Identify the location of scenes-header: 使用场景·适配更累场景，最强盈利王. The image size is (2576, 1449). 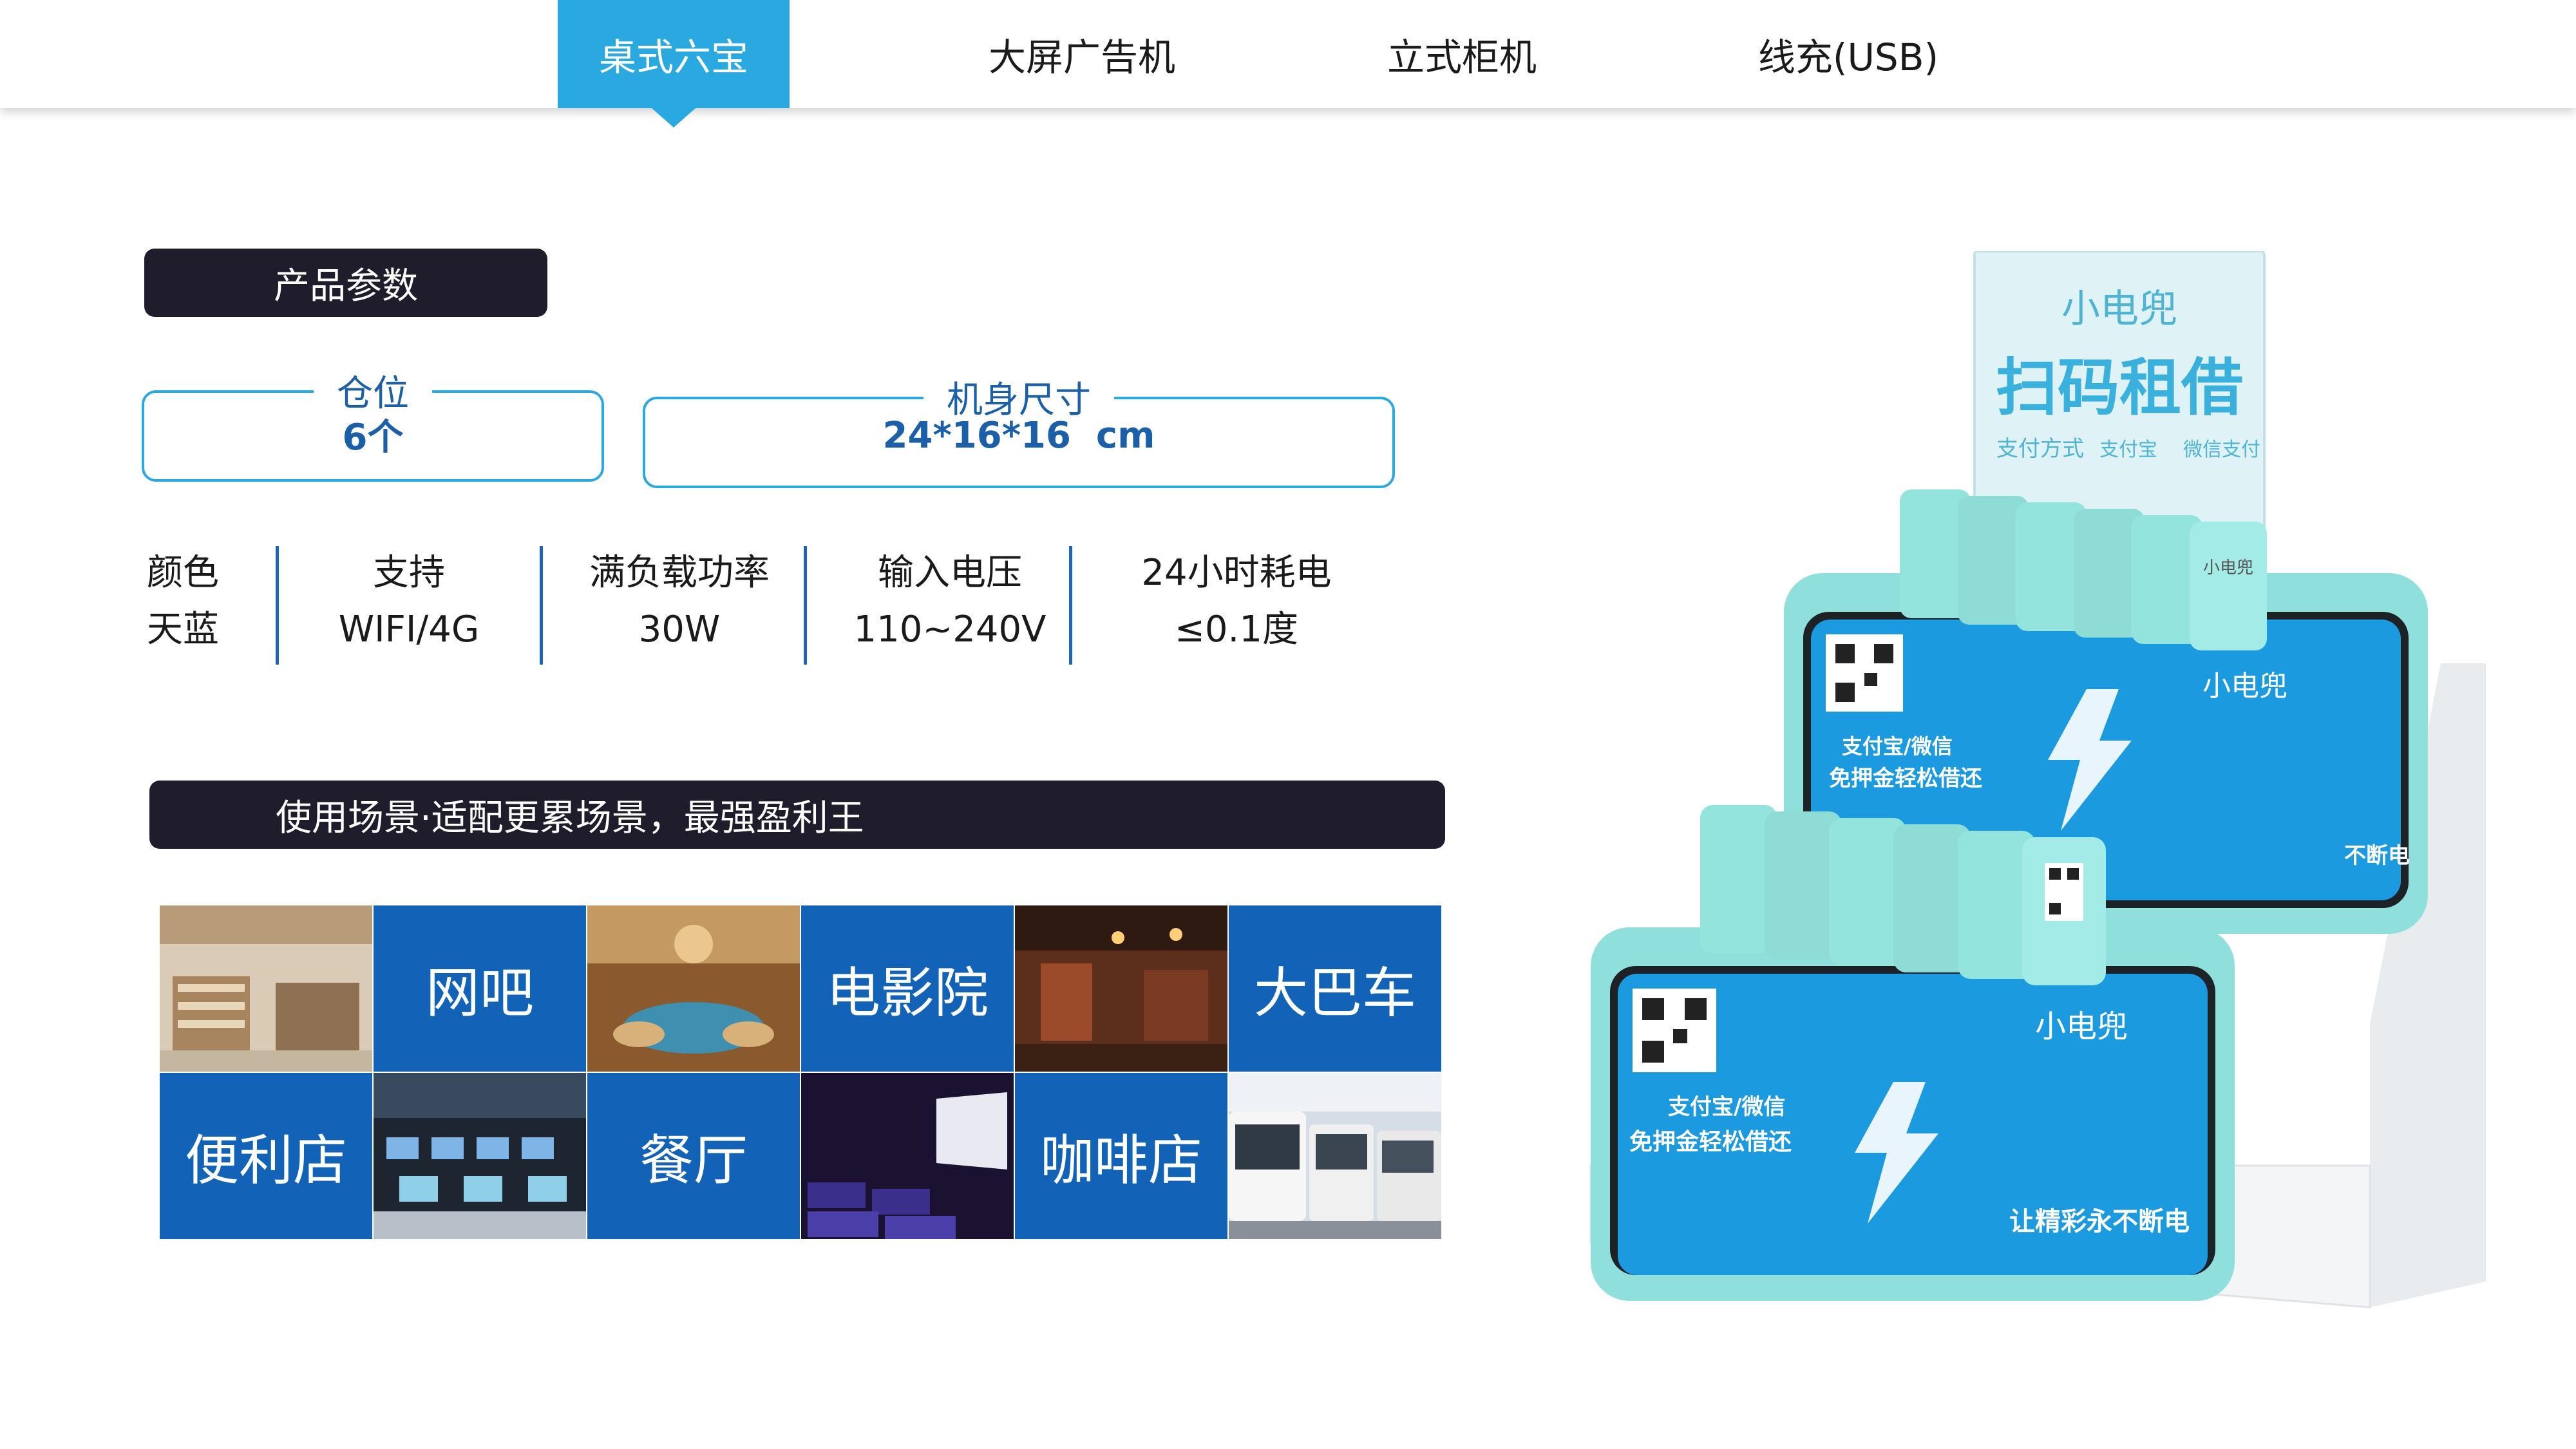
(797, 815).